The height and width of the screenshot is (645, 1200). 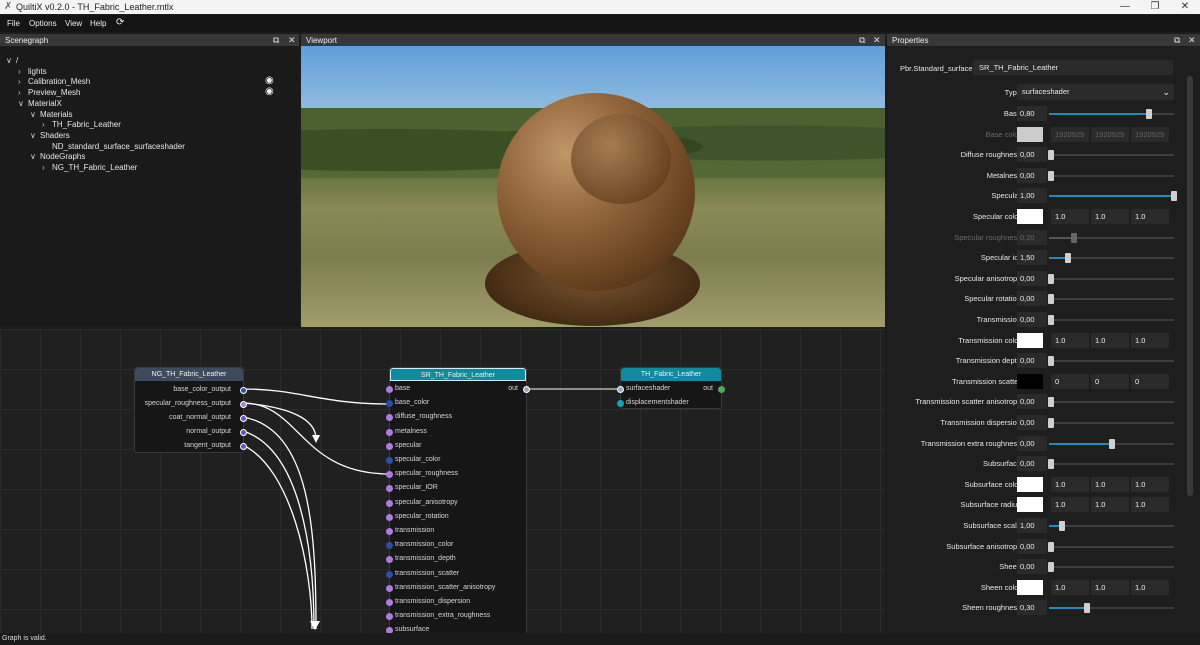 I want to click on material-out-pin, so click(x=721, y=389).